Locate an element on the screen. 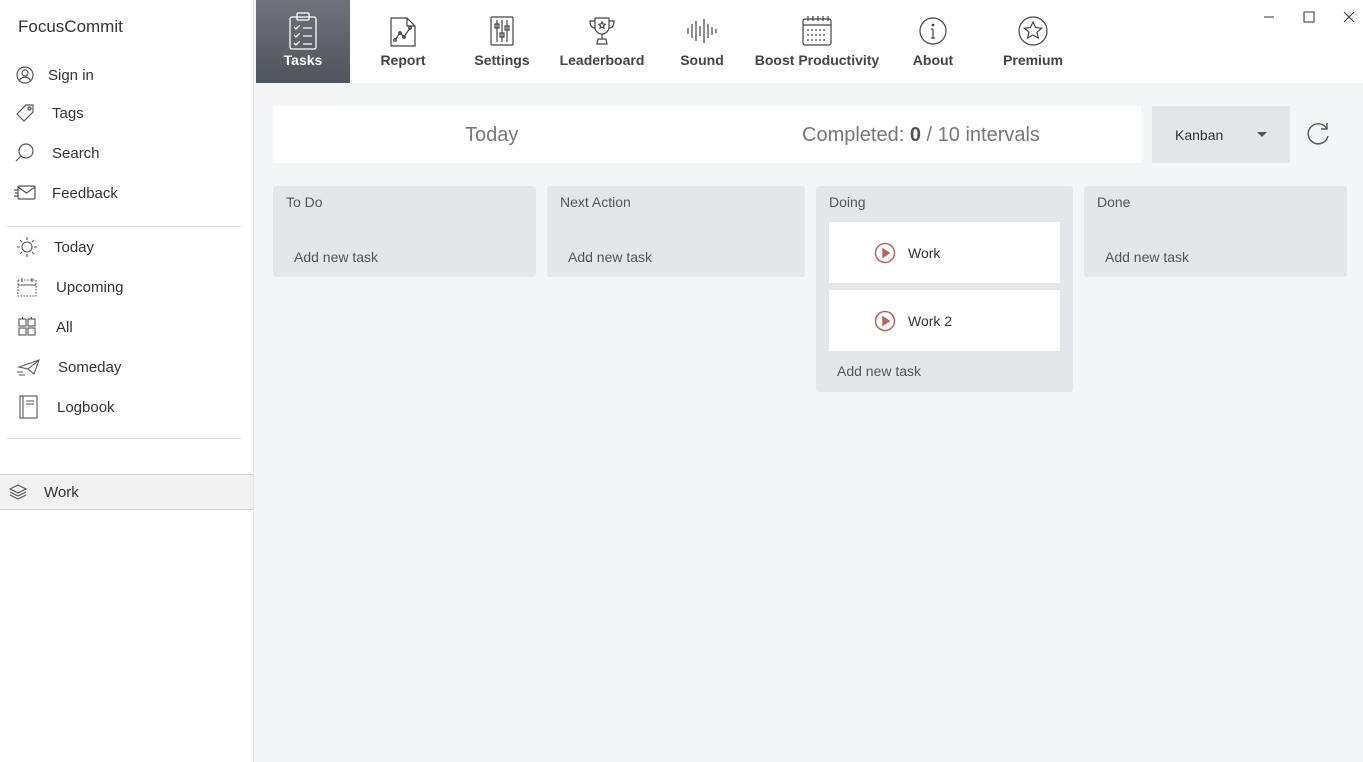 This screenshot has width=1363, height=762. calendar-icon is located at coordinates (27, 287).